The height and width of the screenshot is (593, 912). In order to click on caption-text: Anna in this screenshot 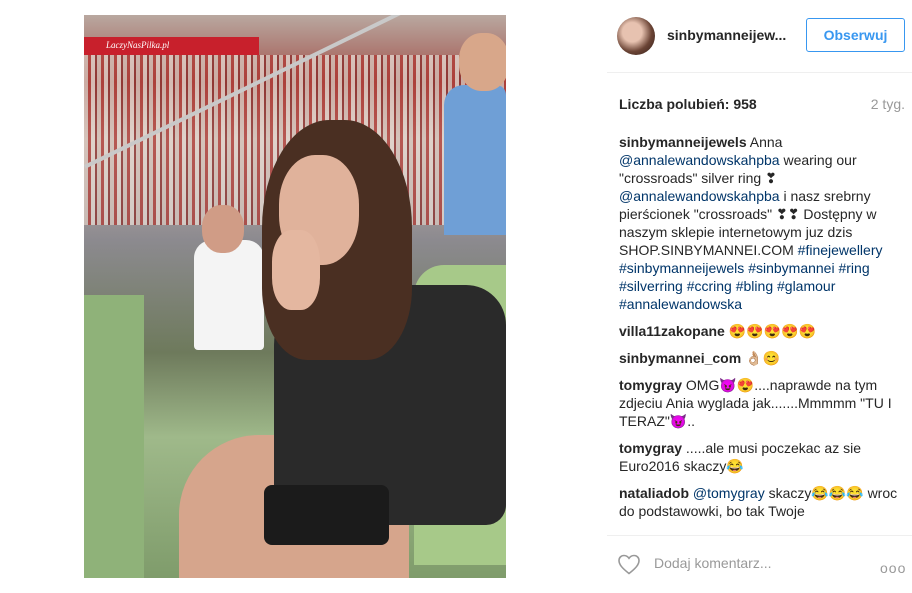, I will do `click(766, 142)`.